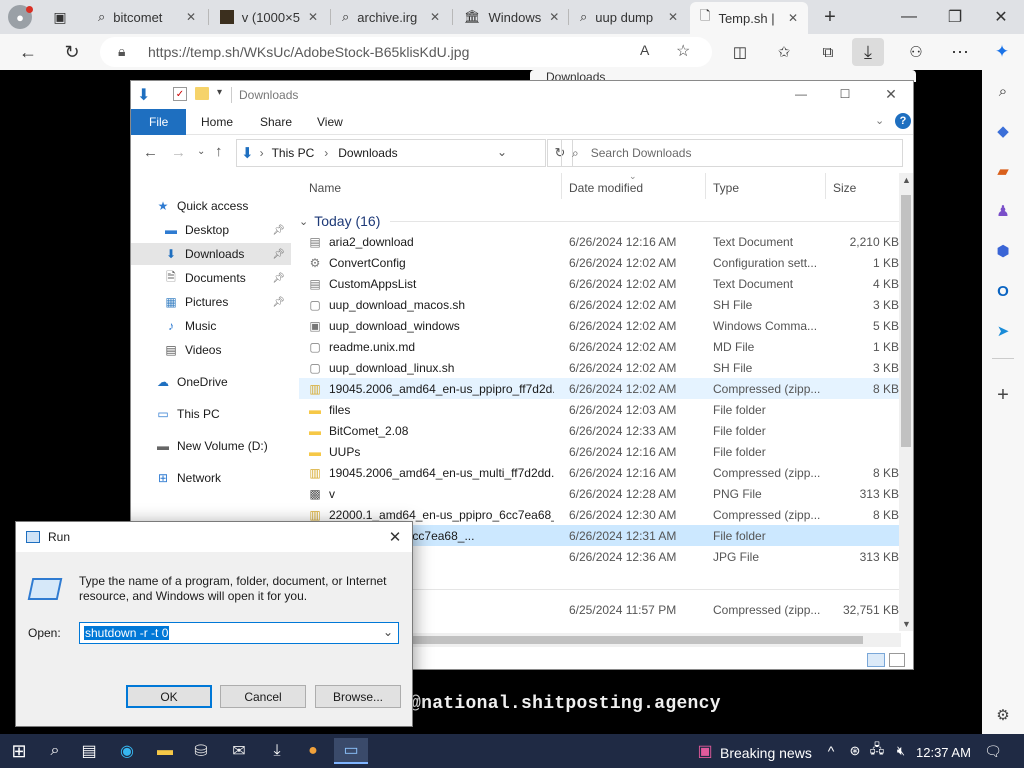 This screenshot has width=1024, height=768. What do you see at coordinates (801, 94) in the screenshot?
I see `explorer-minimize-button: —` at bounding box center [801, 94].